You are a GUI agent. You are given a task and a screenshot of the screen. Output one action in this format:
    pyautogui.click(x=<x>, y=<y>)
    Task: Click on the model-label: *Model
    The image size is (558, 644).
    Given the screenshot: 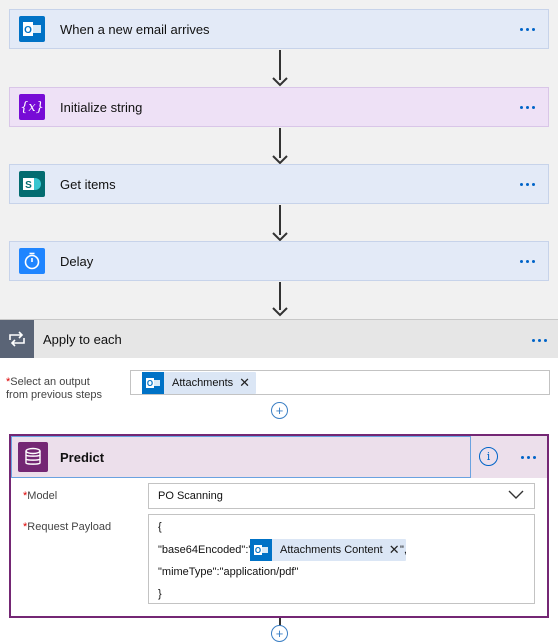 What is the action you would take?
    pyautogui.click(x=40, y=496)
    